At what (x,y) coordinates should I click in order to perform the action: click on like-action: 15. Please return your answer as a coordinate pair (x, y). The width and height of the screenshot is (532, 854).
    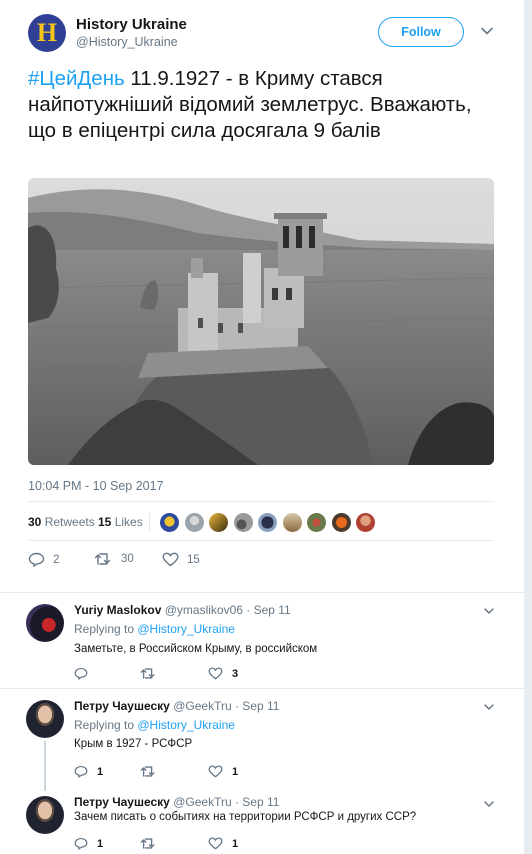
    Looking at the image, I should click on (181, 559).